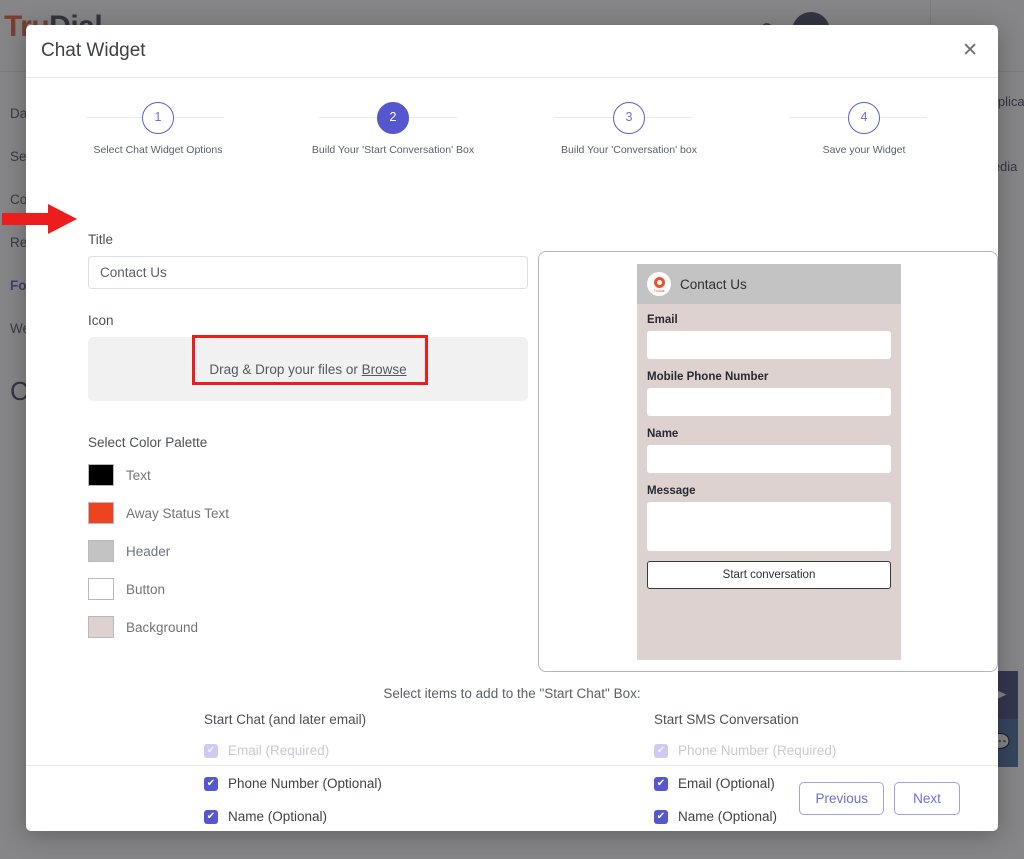 The image size is (1024, 859). Describe the element at coordinates (629, 150) in the screenshot. I see `stepper-step-3-label: Build Your 'Conversation' box` at that location.